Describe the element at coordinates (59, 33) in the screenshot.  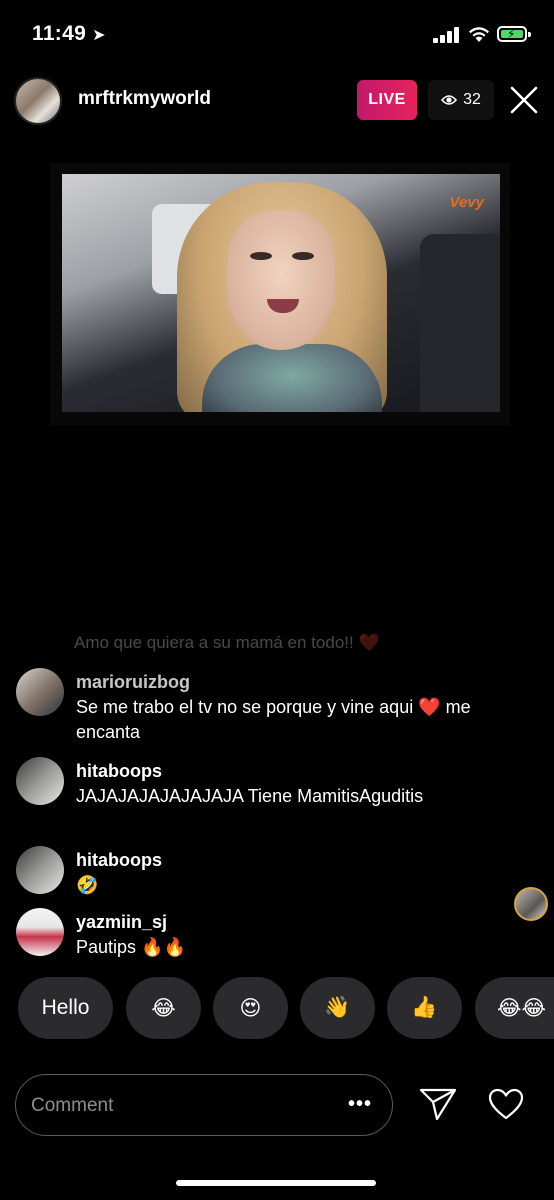
I see `status-time-text: 11:49` at that location.